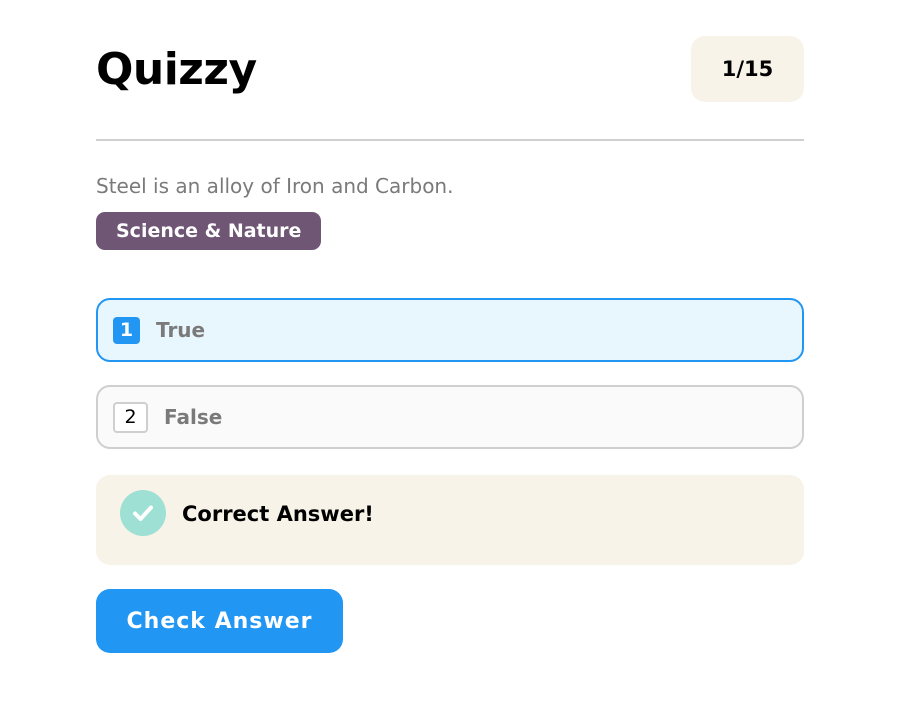 The height and width of the screenshot is (724, 900). I want to click on app-title: Quizzy, so click(176, 69).